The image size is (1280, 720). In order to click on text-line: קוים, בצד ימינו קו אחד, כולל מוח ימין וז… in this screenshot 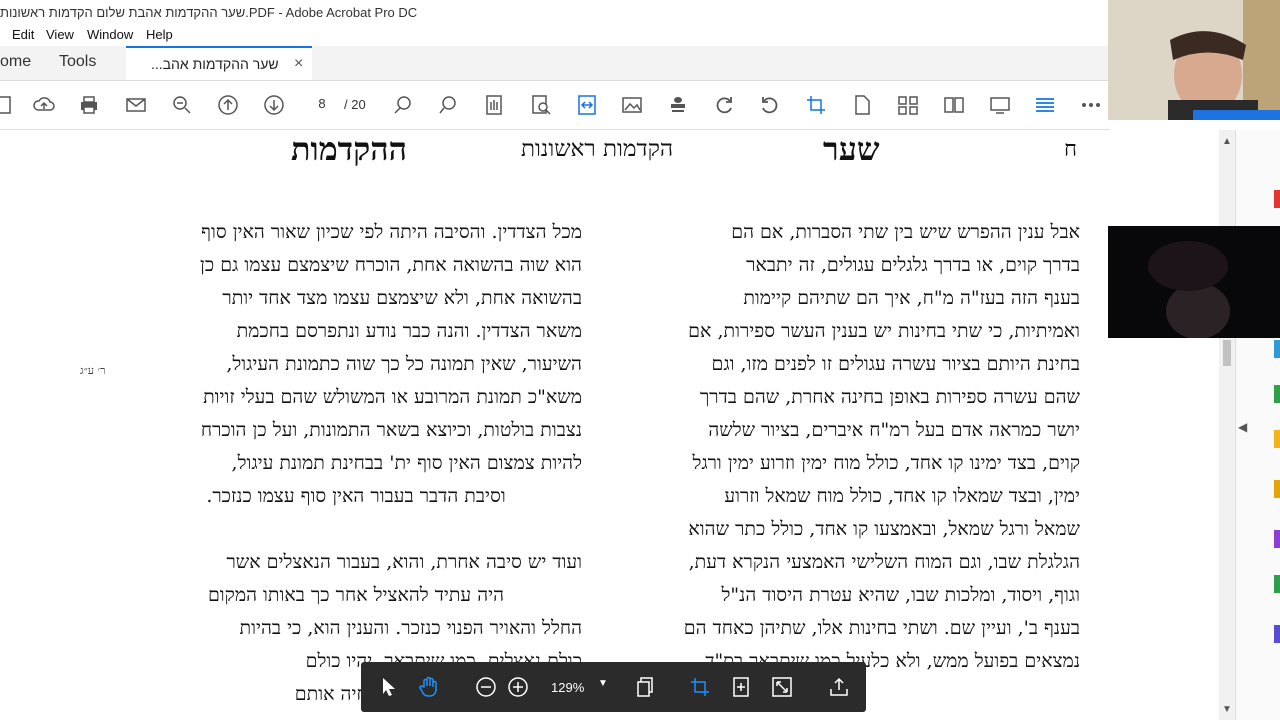, I will do `click(886, 463)`.